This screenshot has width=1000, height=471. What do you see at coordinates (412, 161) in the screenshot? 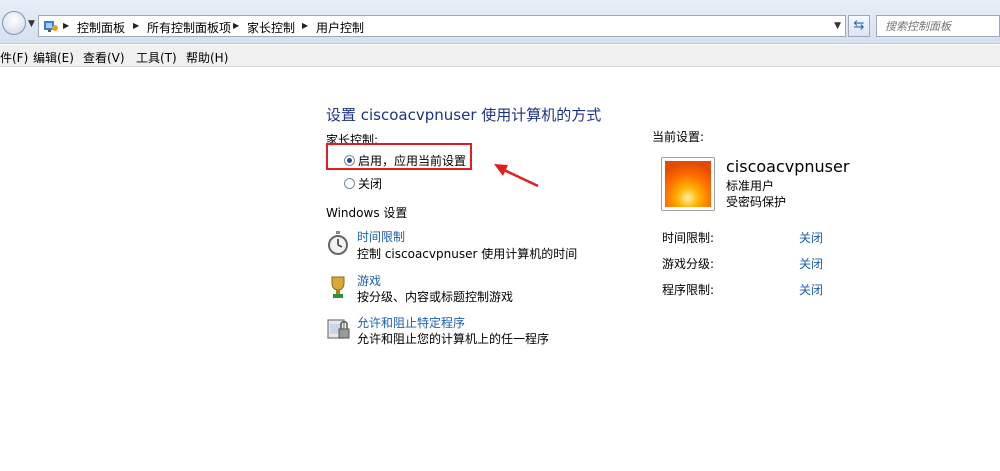
I see `option-enable-label: 启用，应用当前设置` at bounding box center [412, 161].